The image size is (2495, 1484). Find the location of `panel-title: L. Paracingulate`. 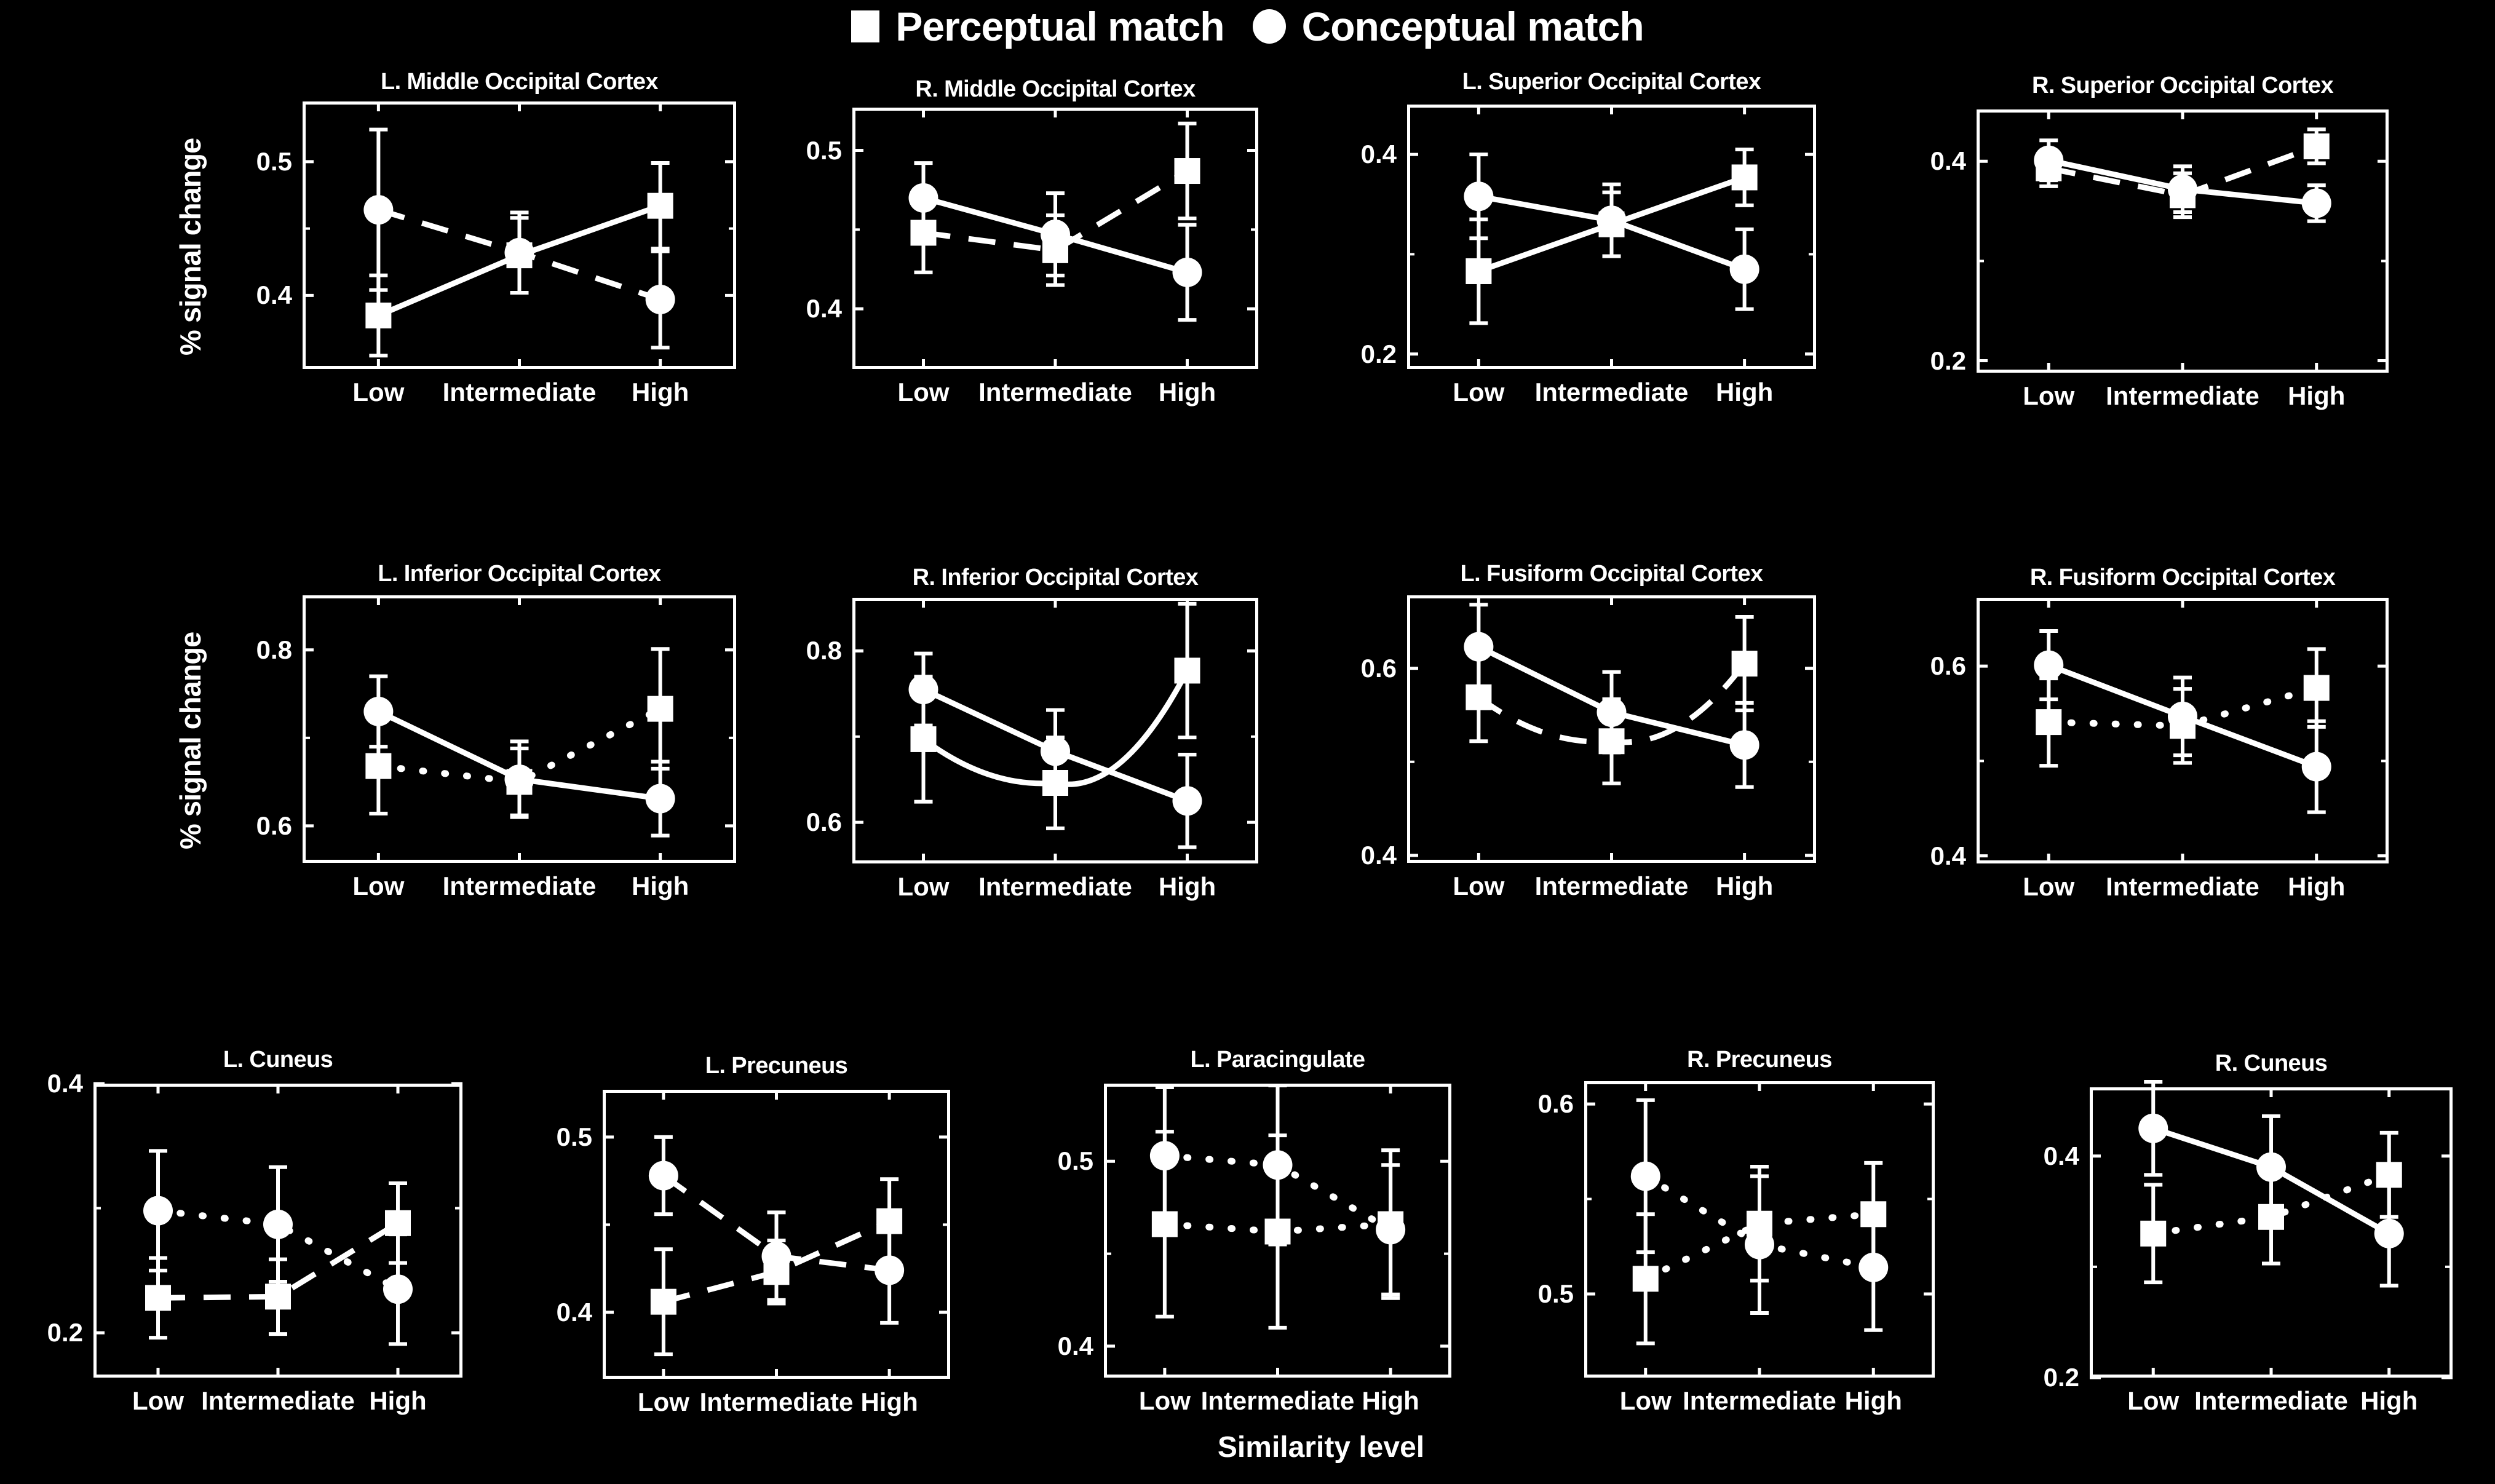

panel-title: L. Paracingulate is located at coordinates (1278, 1060).